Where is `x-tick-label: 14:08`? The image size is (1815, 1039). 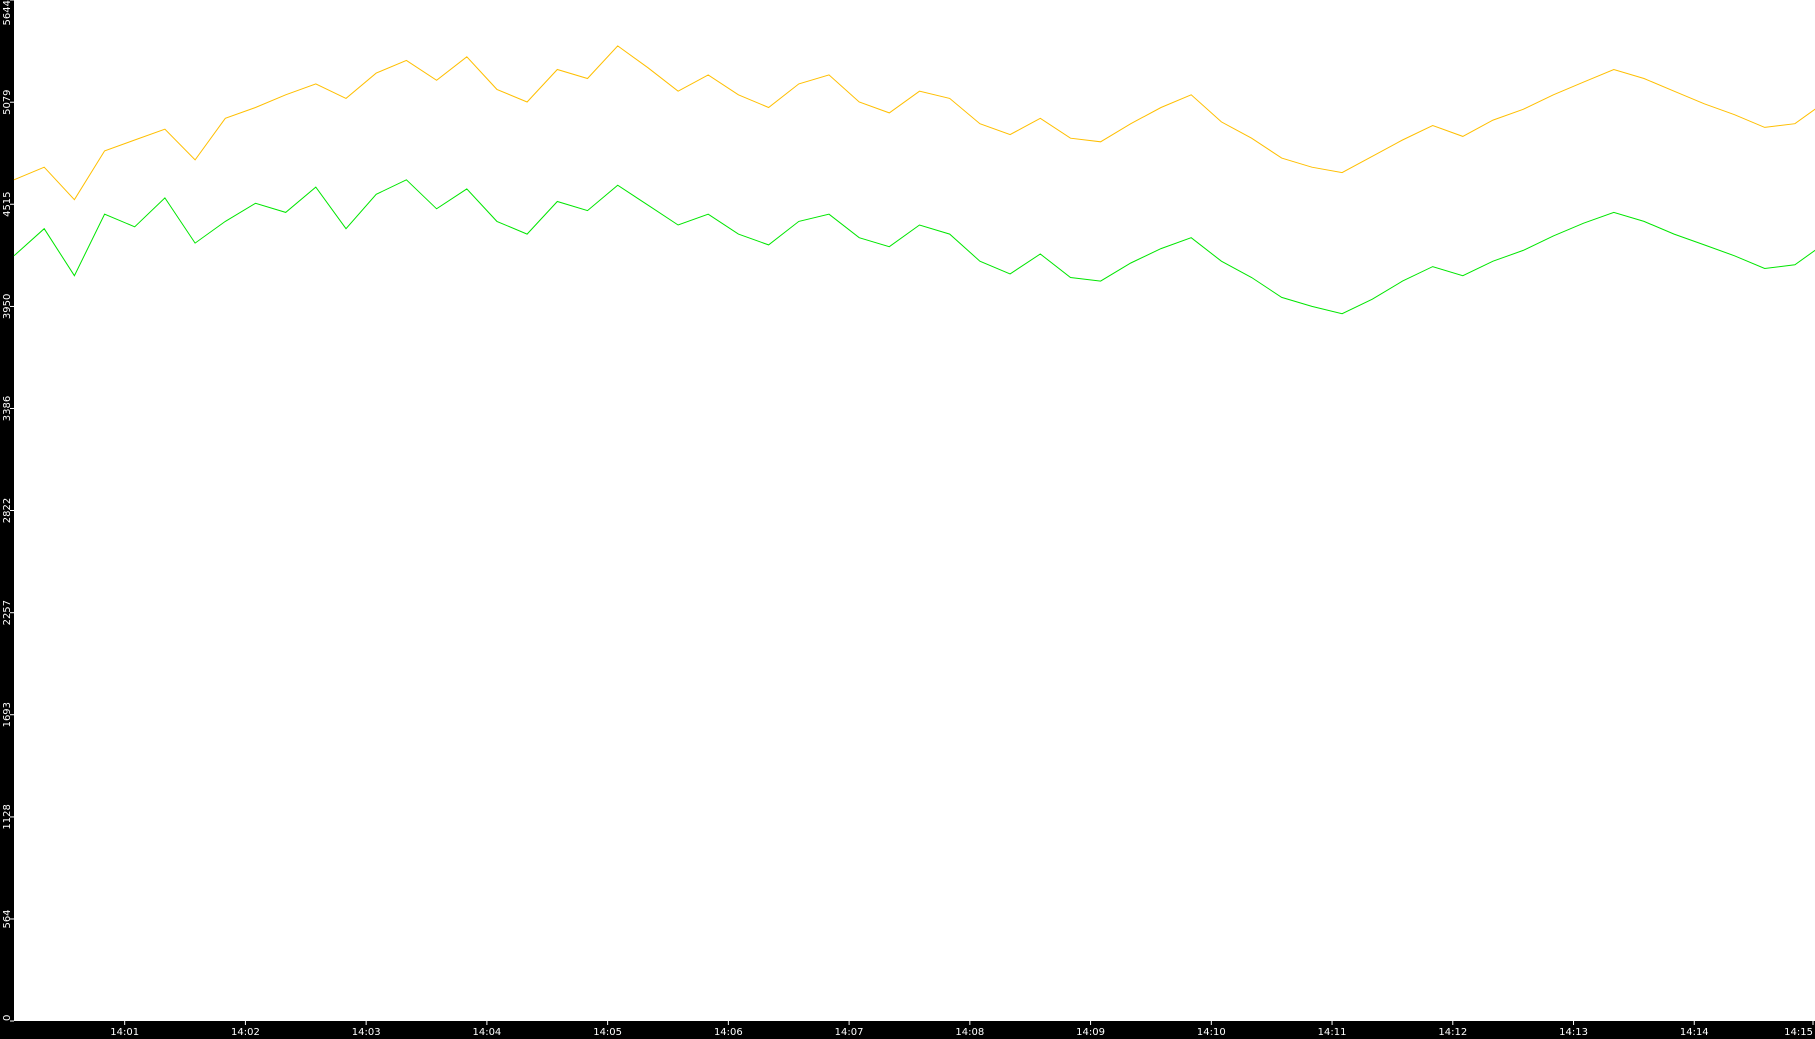
x-tick-label: 14:08 is located at coordinates (969, 1032).